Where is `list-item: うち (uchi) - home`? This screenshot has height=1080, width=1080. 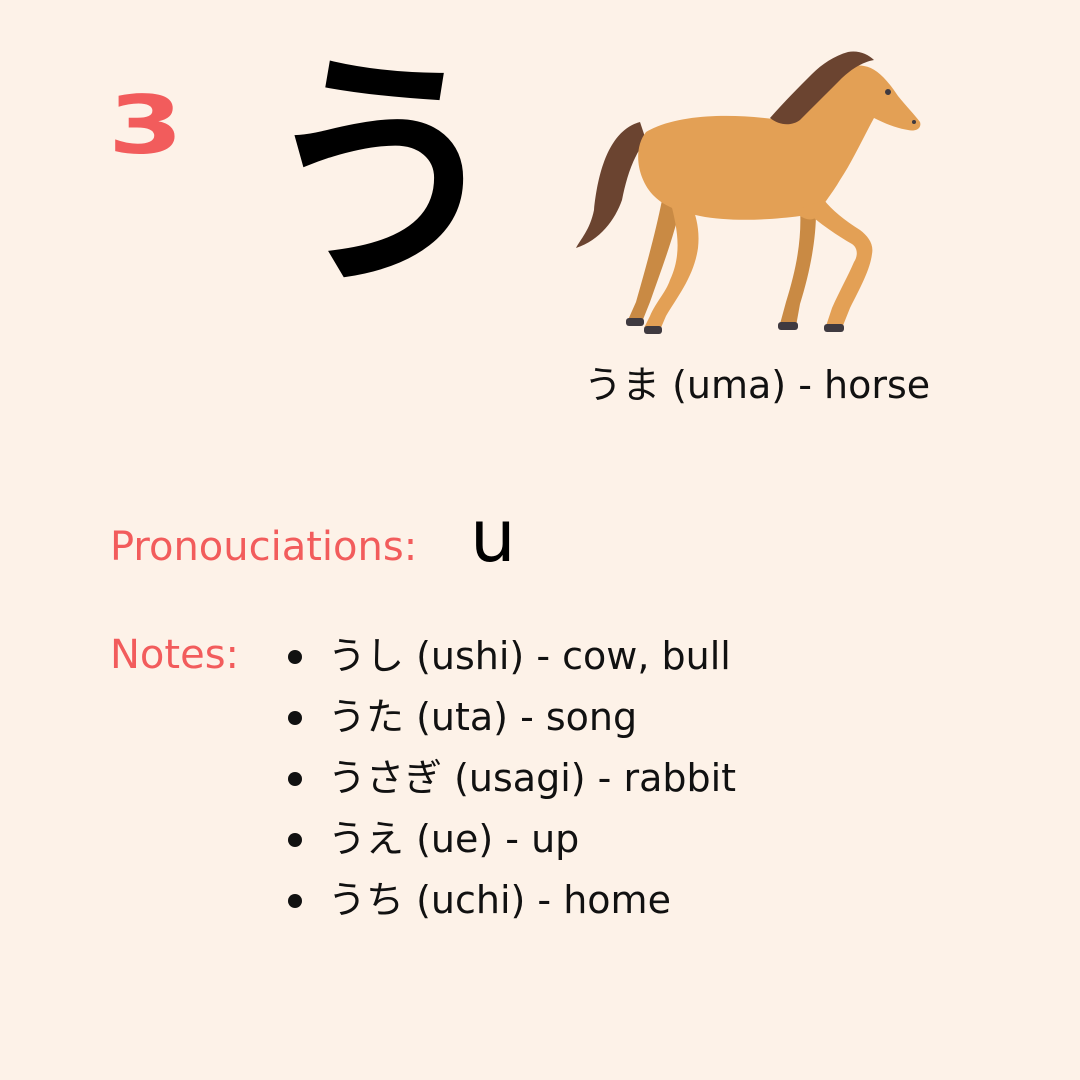
list-item: うち (uchi) - home is located at coordinates (511, 900).